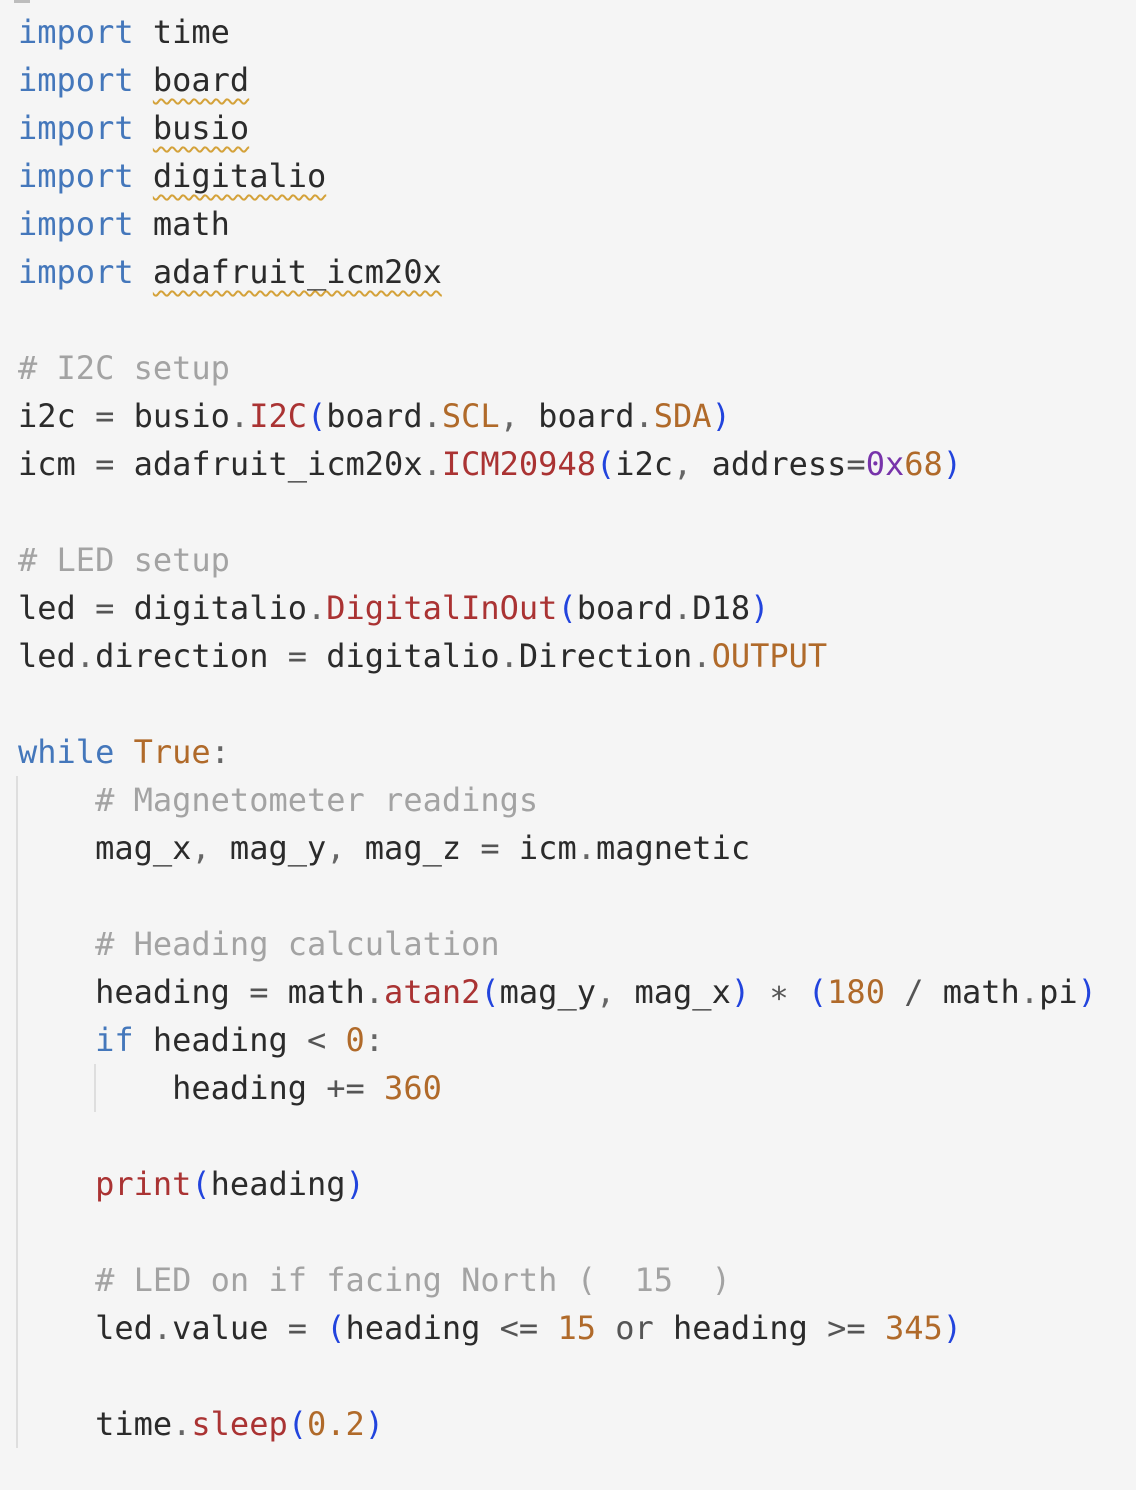 The width and height of the screenshot is (1136, 1490). Describe the element at coordinates (278, 416) in the screenshot. I see `code-token: I2C` at that location.